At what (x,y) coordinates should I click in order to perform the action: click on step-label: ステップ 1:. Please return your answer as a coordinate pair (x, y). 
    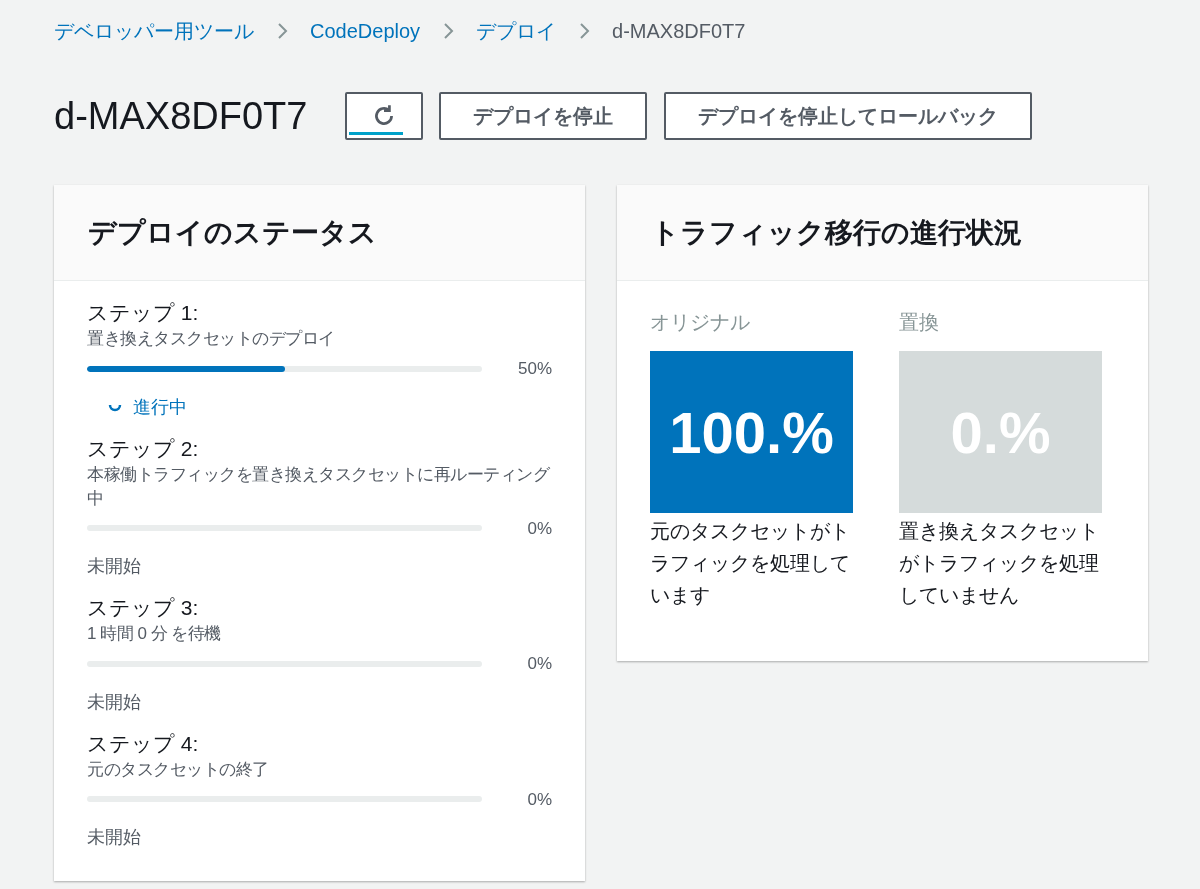
    Looking at the image, I should click on (143, 313).